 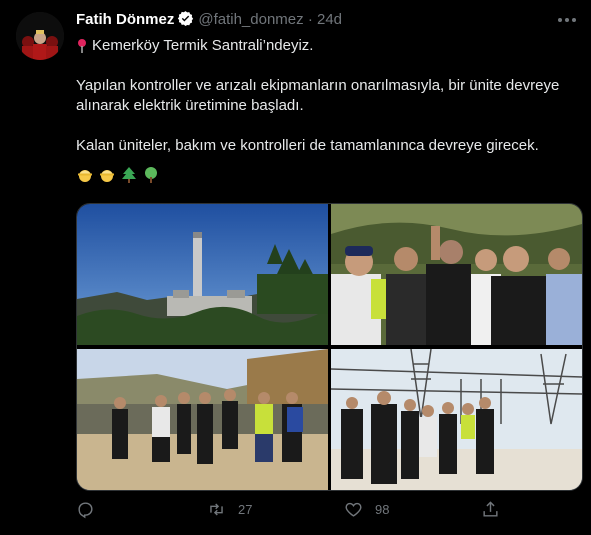 I want to click on tweet-actions: 27 98, so click(x=321, y=512).